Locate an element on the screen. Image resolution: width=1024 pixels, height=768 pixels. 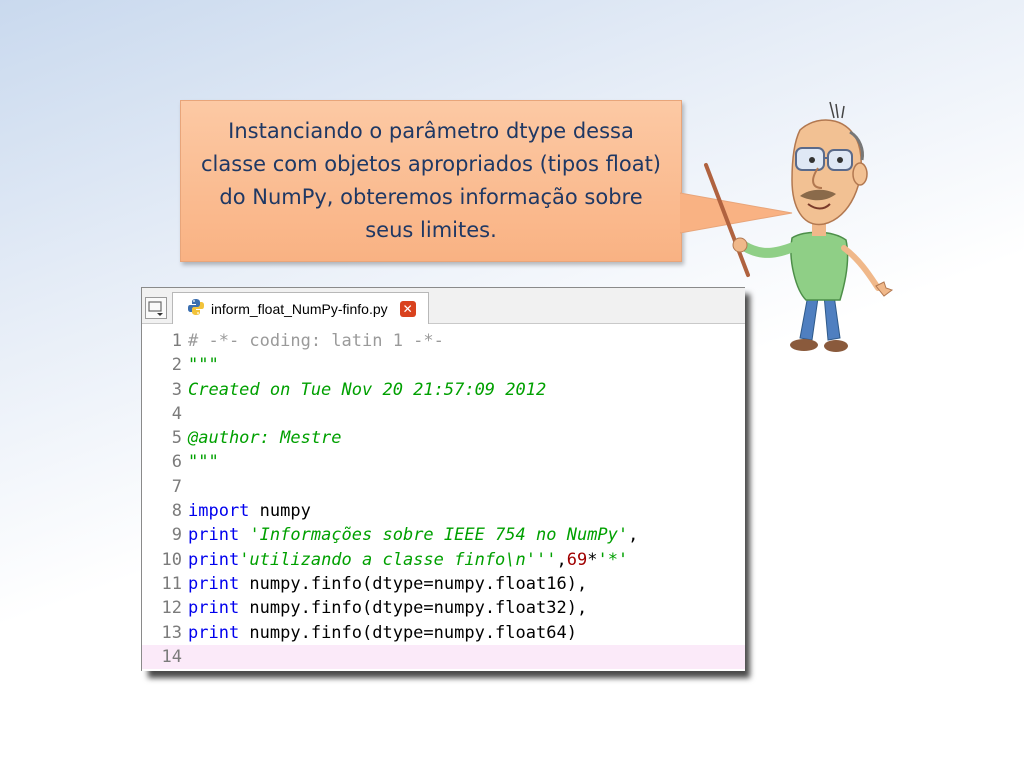
code-line: 8 import numpy is located at coordinates (443, 511).